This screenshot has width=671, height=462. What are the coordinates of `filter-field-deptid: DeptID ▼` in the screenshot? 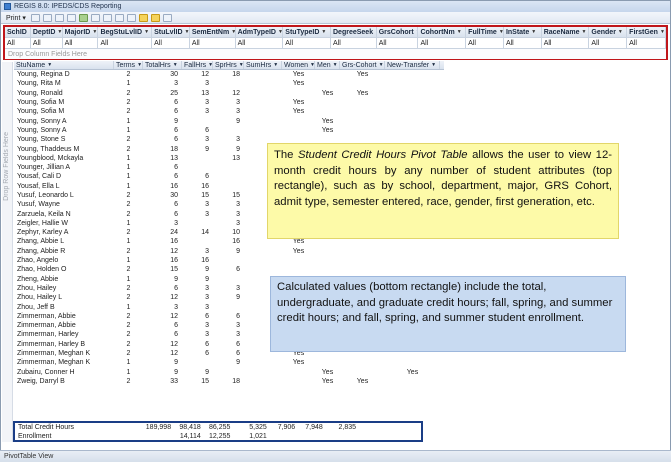 It's located at (46, 32).